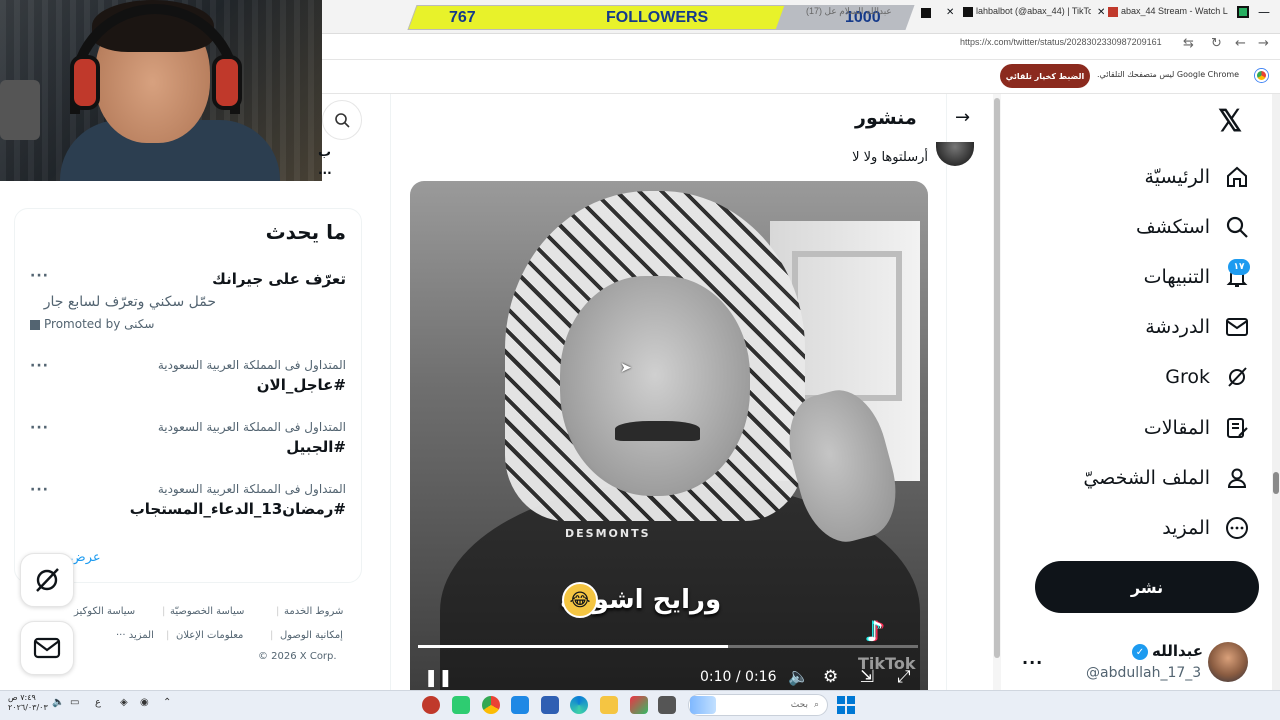 The width and height of the screenshot is (1280, 720). What do you see at coordinates (1140, 652) in the screenshot?
I see `verified-badge-icon: ✓` at bounding box center [1140, 652].